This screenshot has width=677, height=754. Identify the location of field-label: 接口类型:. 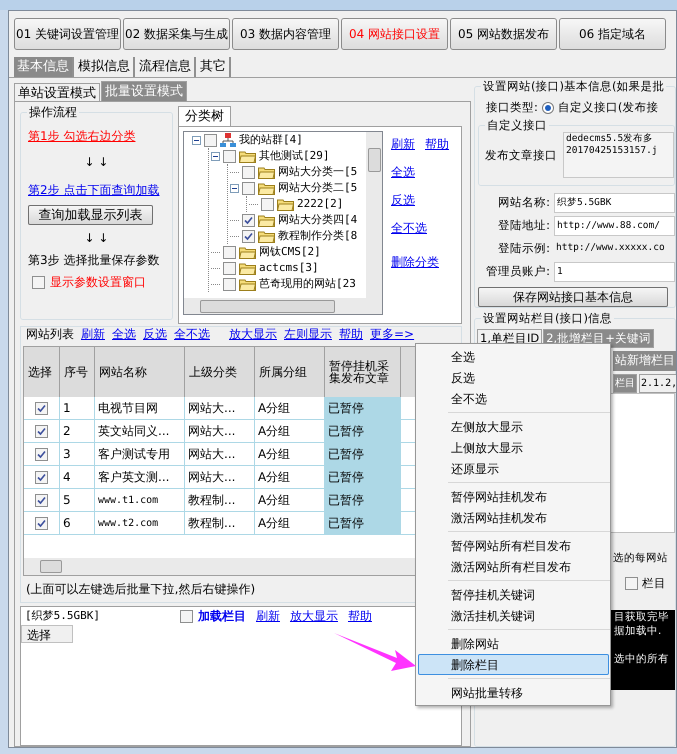
(512, 107).